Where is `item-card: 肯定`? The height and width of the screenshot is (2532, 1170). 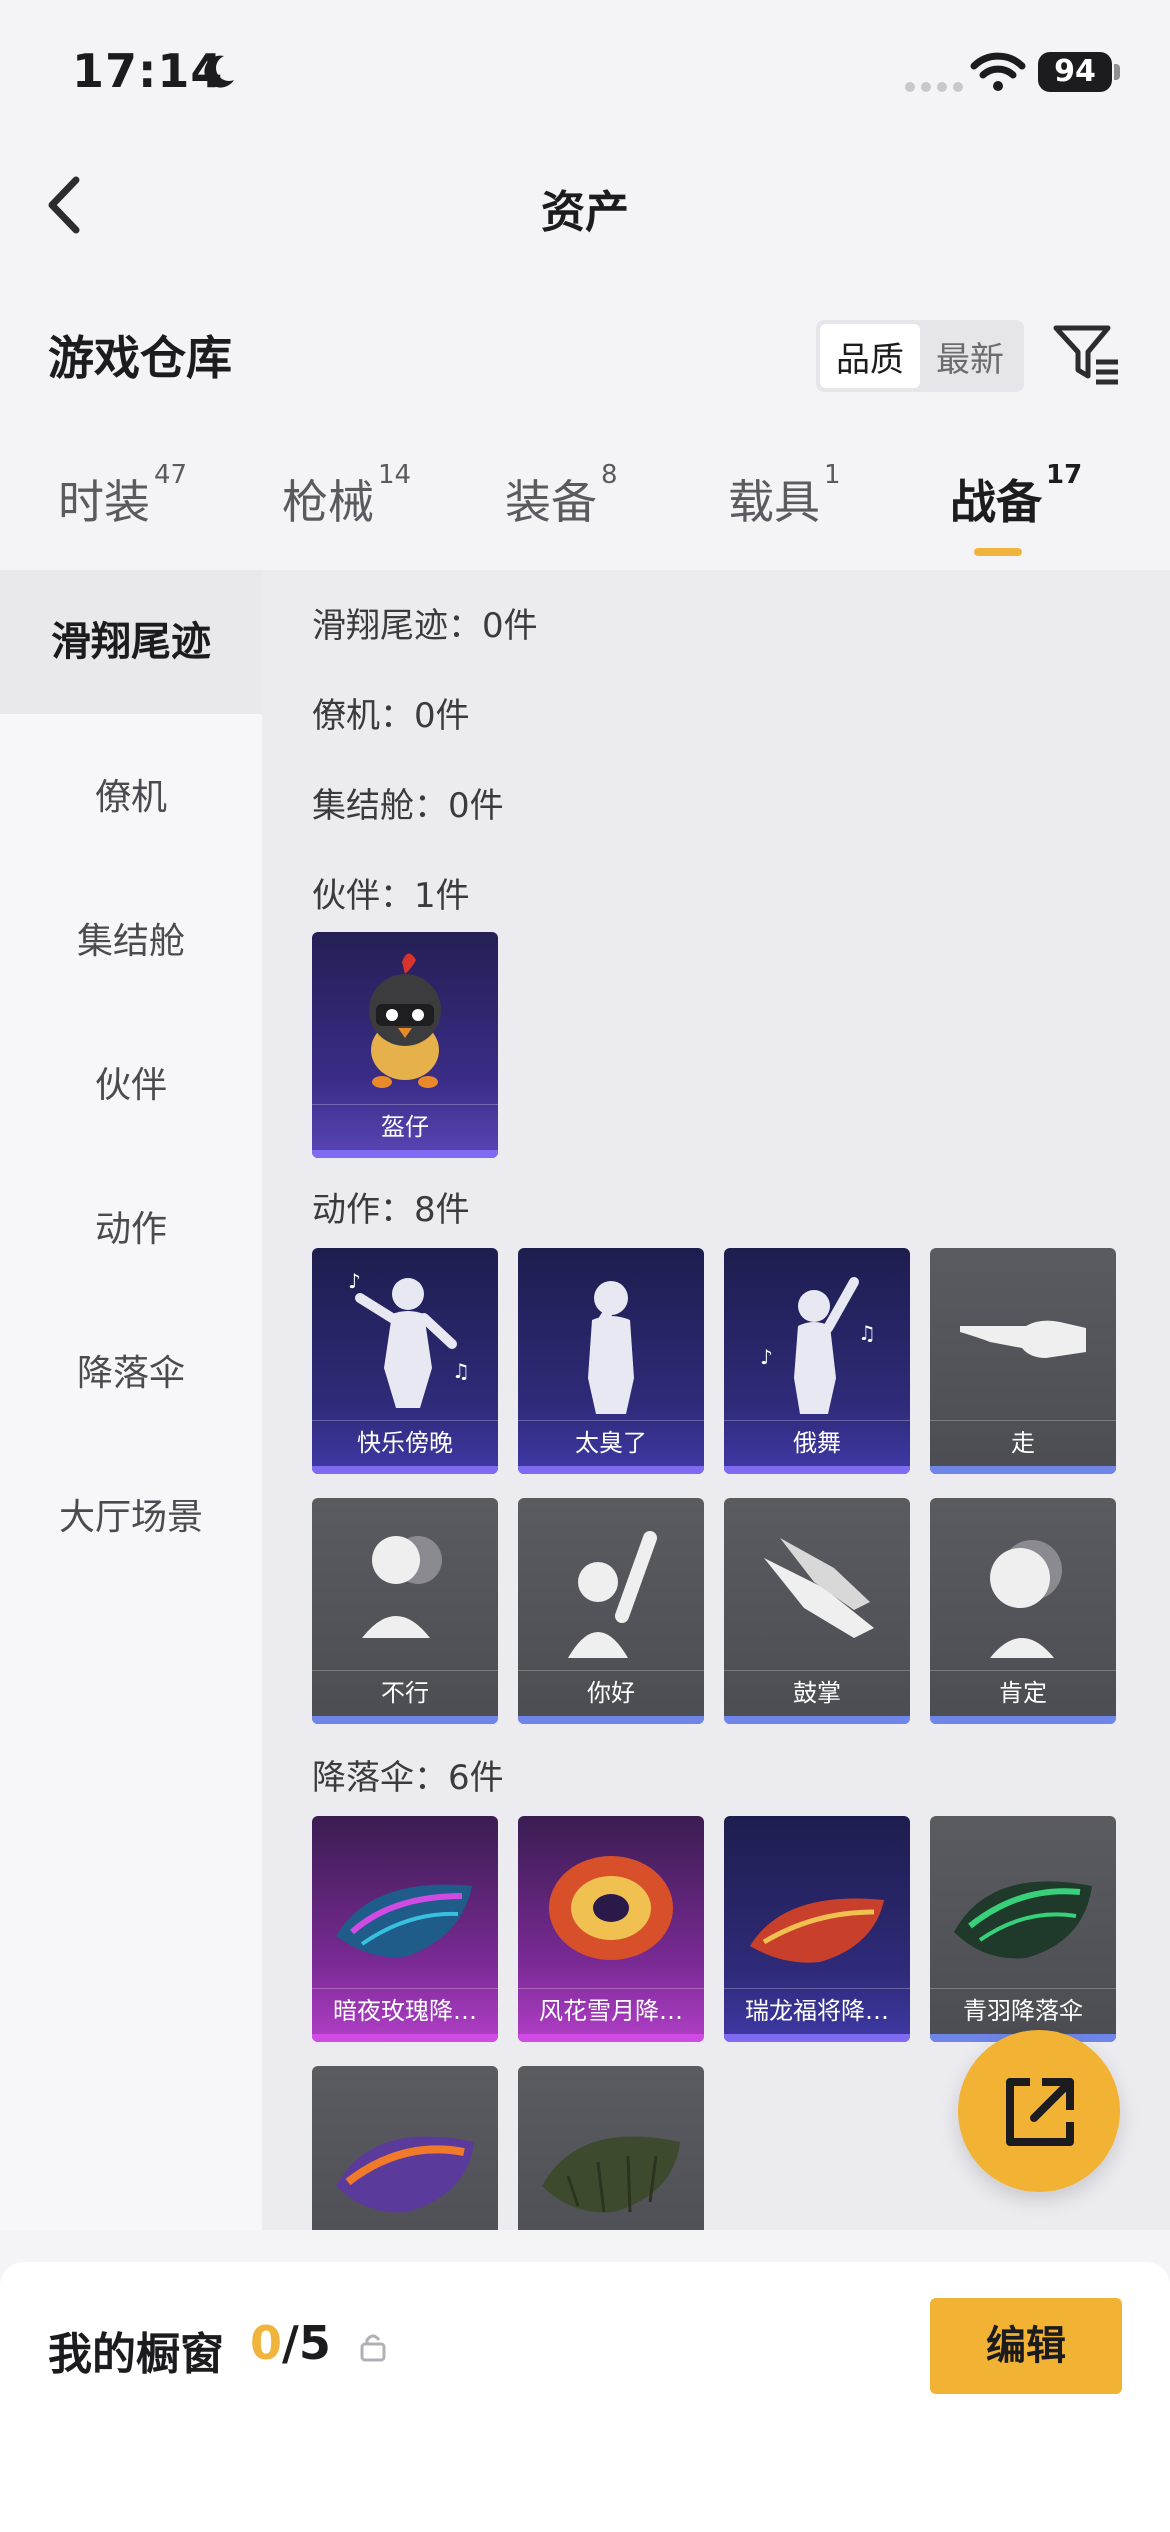 item-card: 肯定 is located at coordinates (1023, 1611).